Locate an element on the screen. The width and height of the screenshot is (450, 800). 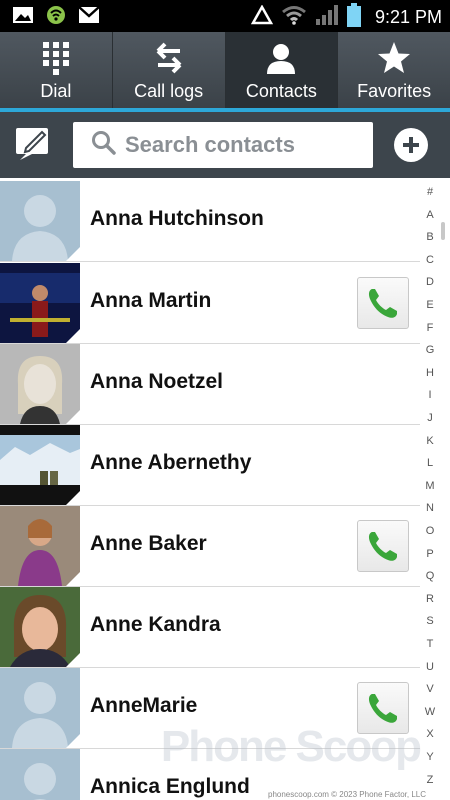
alphabet-index: # A B C D E F G H I J K L M N O P Q R S T U V W X Y Z is located at coordinates (432, 493).